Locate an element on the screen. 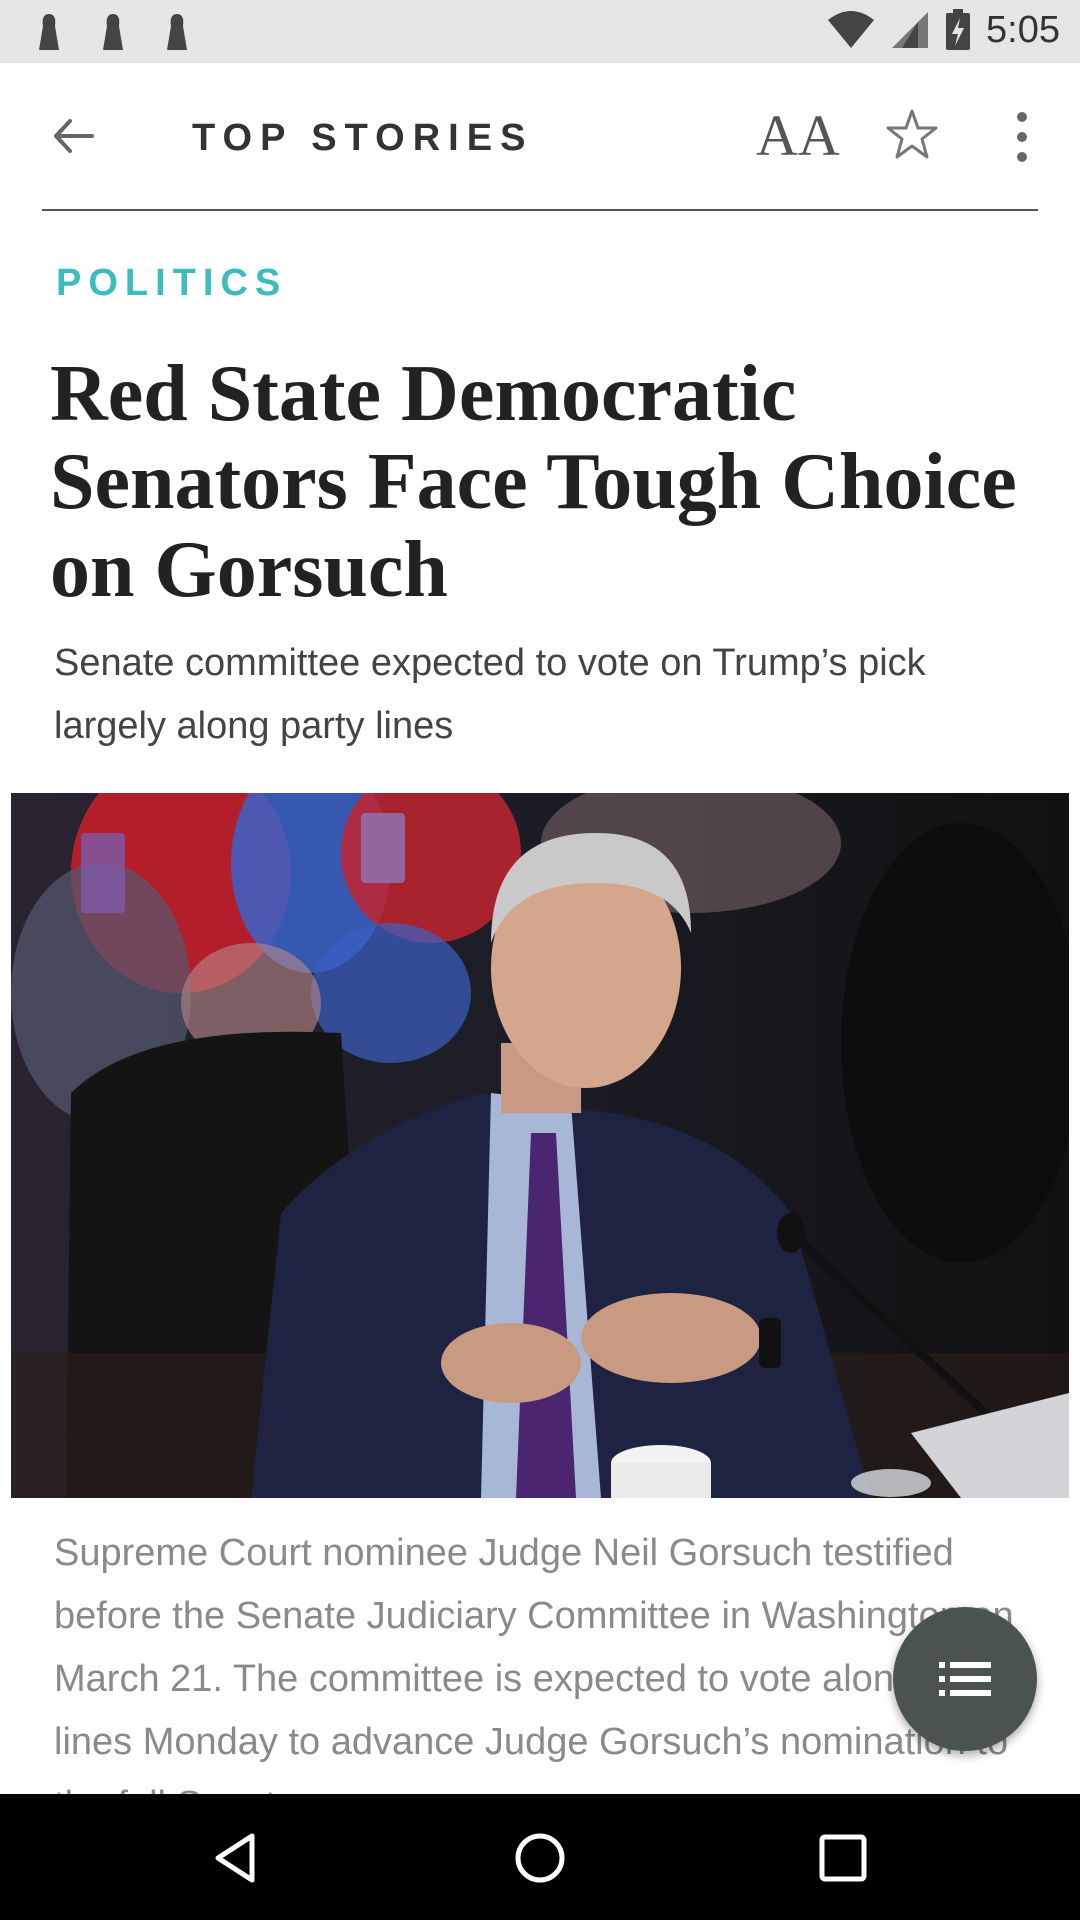  article-kicker: POLITICS is located at coordinates (171, 283).